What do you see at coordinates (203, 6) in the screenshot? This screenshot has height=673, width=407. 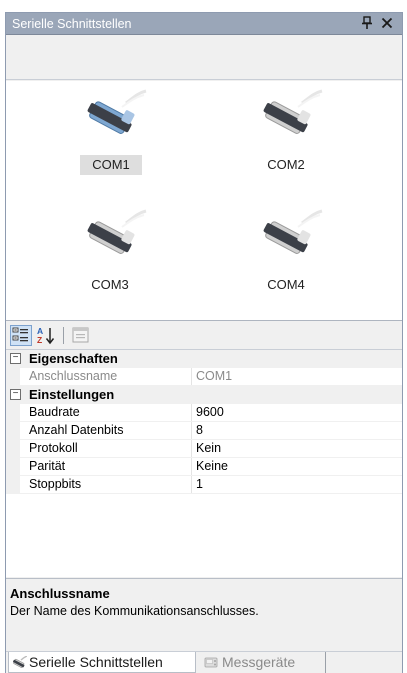 I see `cropped-caption-strip` at bounding box center [203, 6].